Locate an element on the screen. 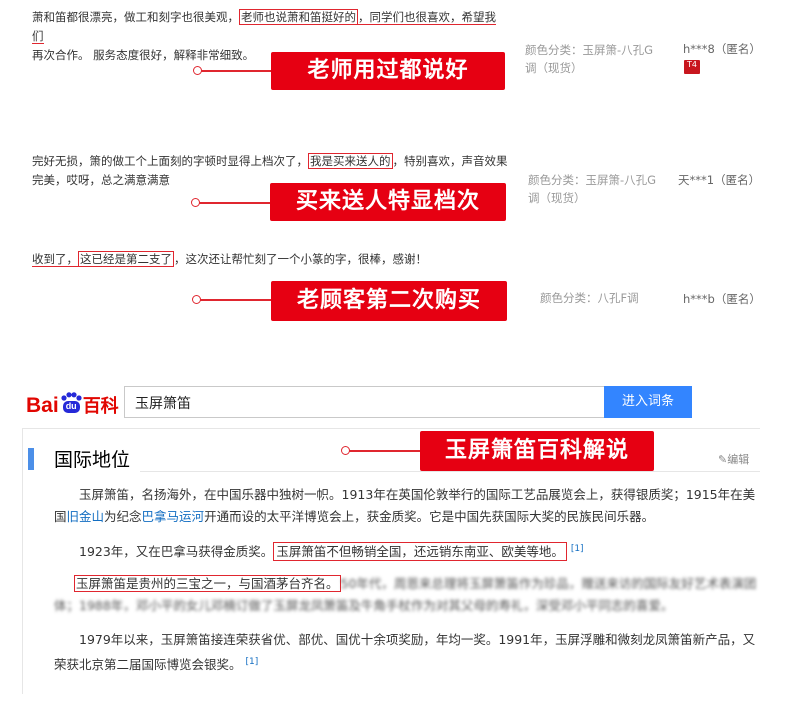  link-san-francisco: 旧金山 is located at coordinates (86, 516).